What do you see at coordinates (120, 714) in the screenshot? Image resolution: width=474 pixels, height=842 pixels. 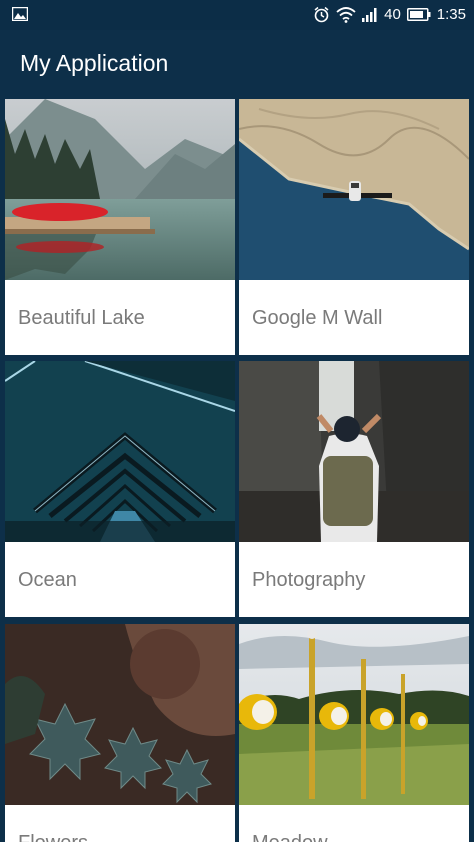 I see `card-image-succulents` at bounding box center [120, 714].